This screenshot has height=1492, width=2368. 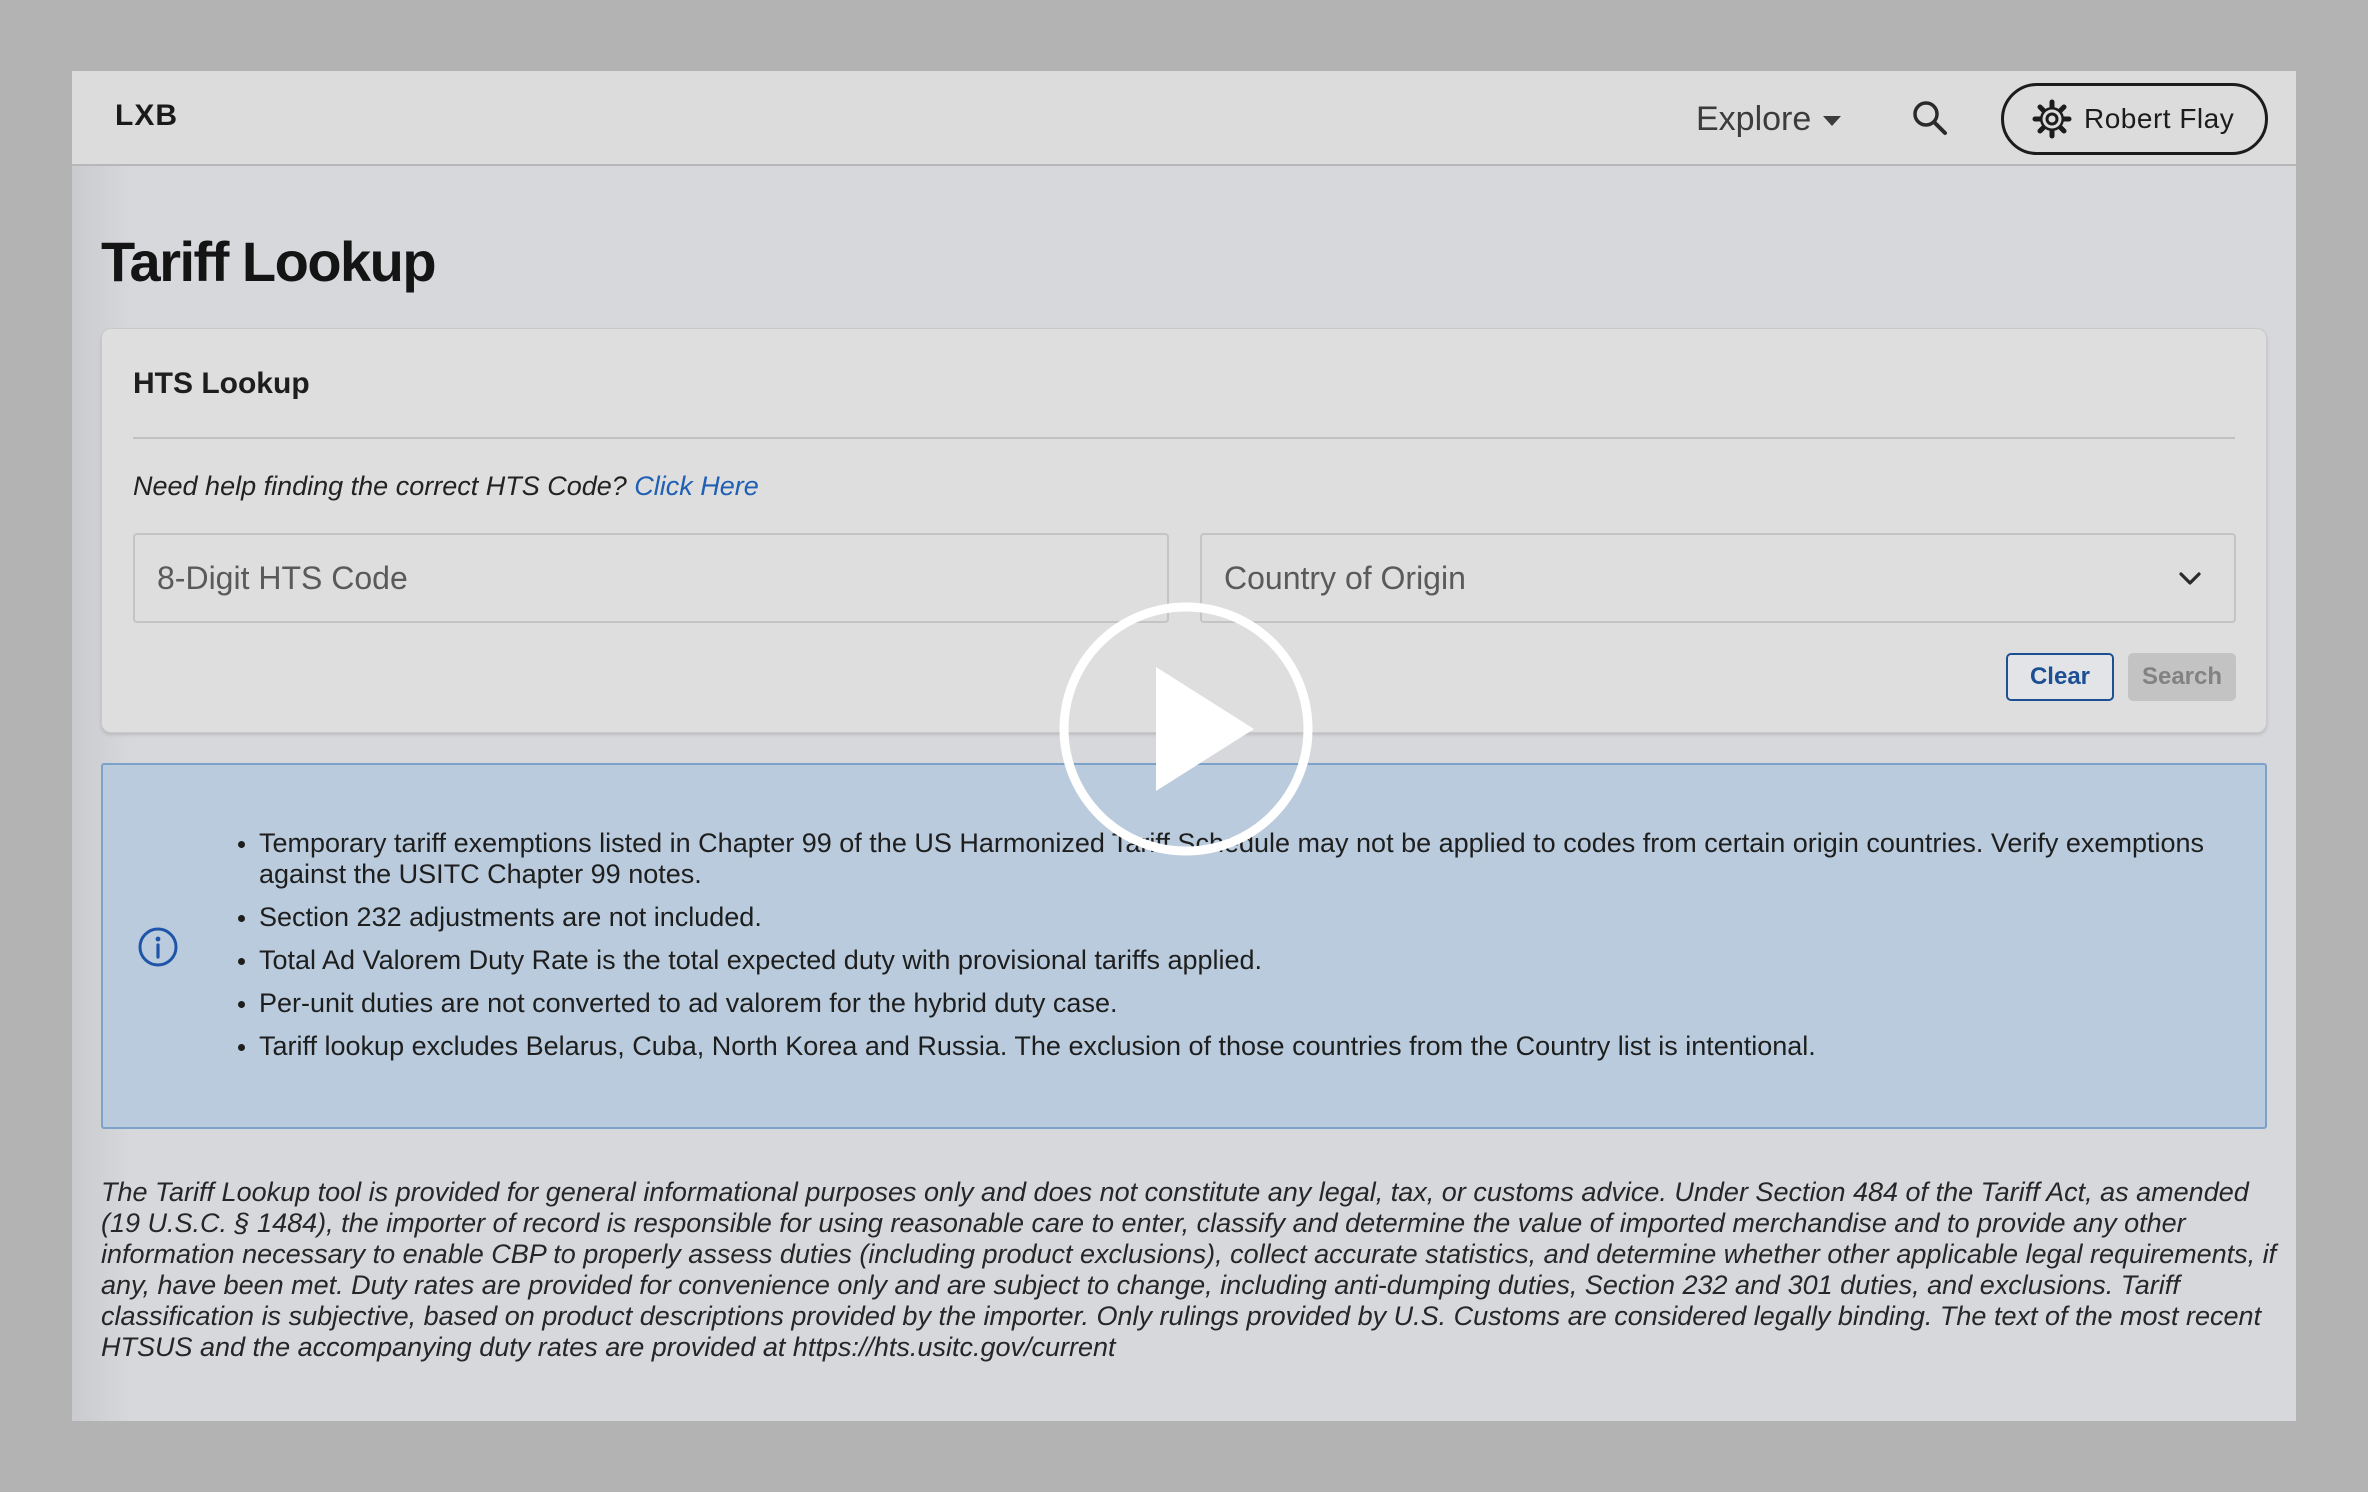 I want to click on chevron-down-icon, so click(x=2190, y=578).